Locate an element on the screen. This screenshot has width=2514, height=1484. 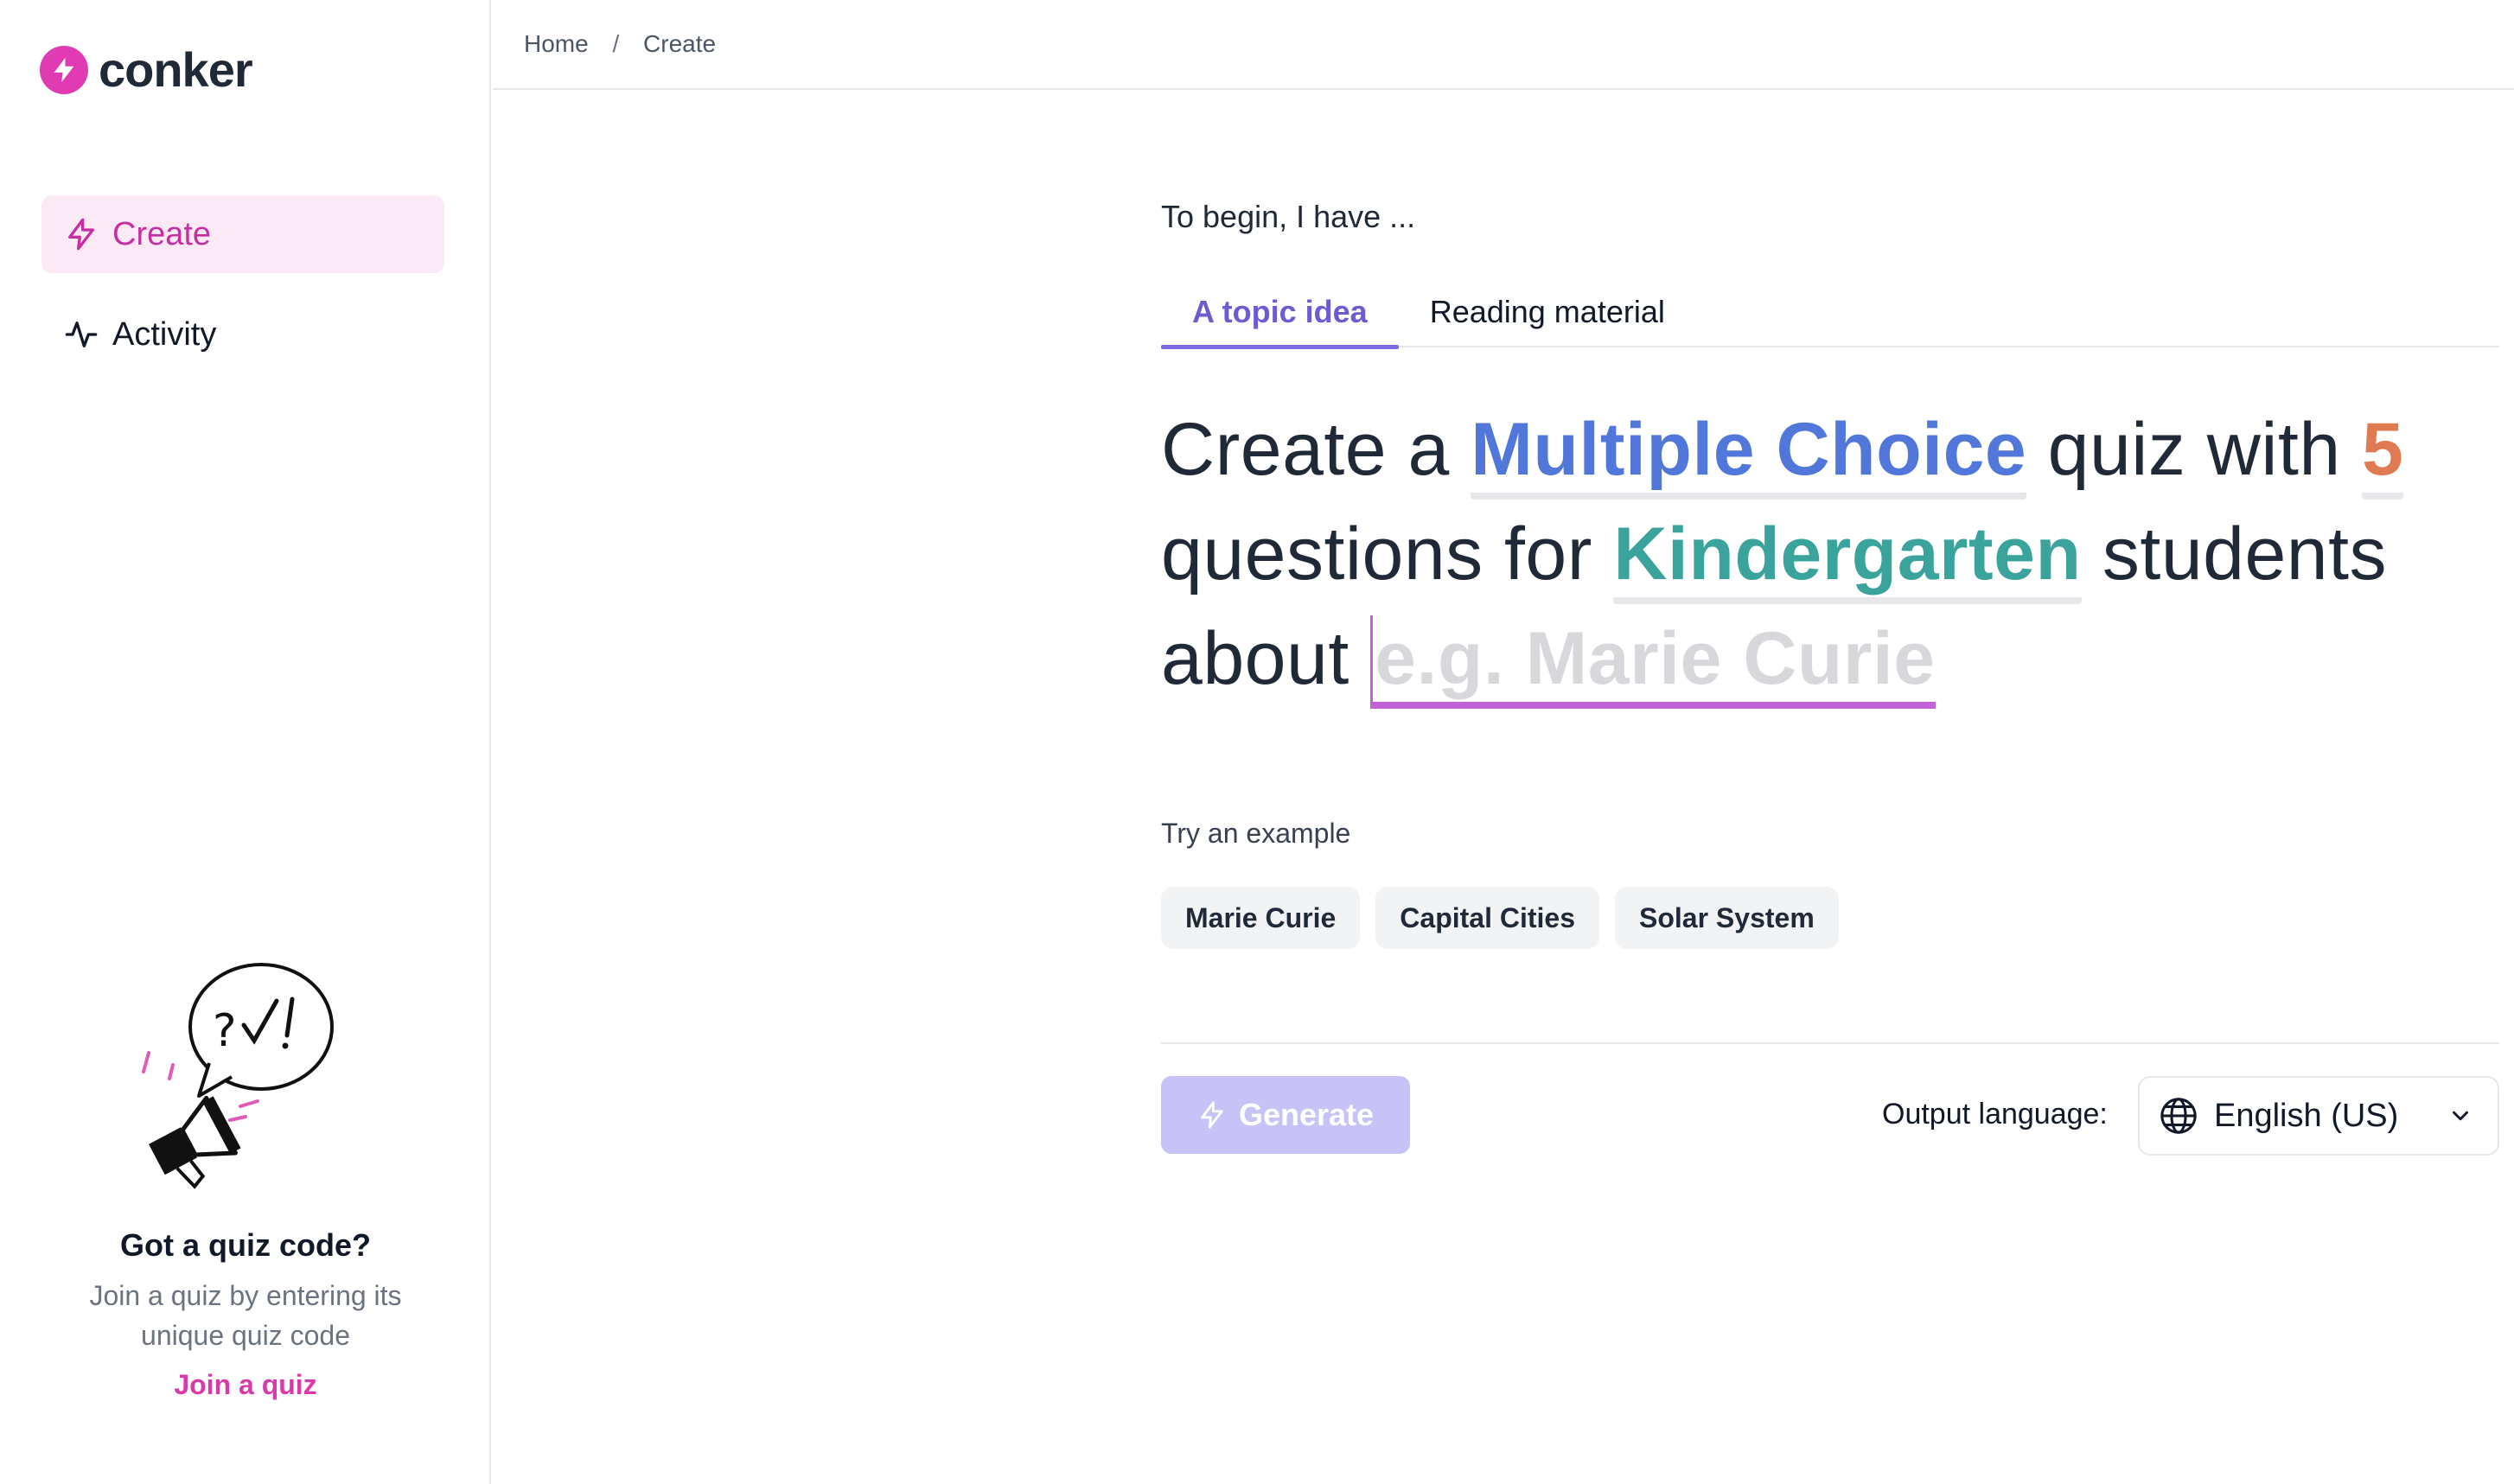
logo-bolt-icon is located at coordinates (64, 69).